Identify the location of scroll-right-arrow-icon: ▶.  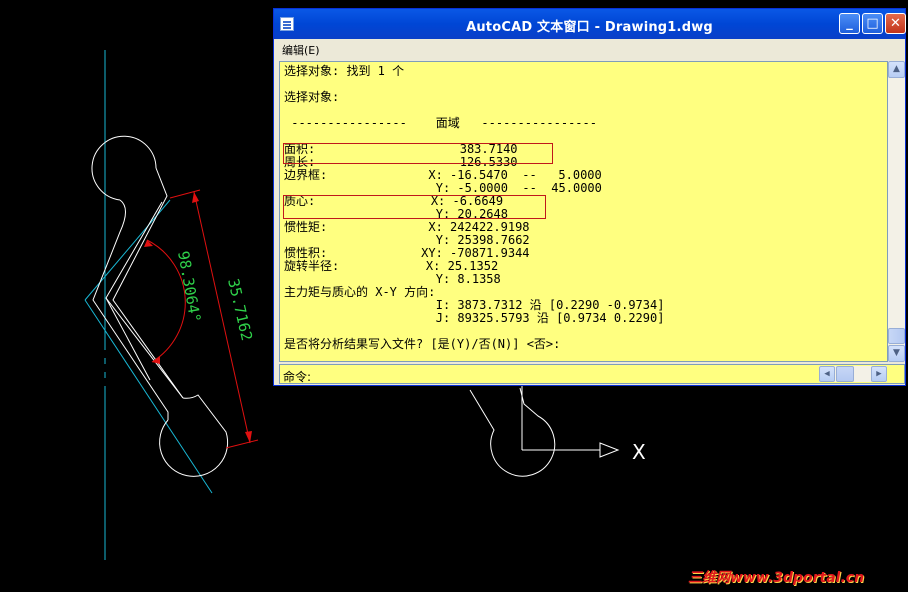
(879, 374).